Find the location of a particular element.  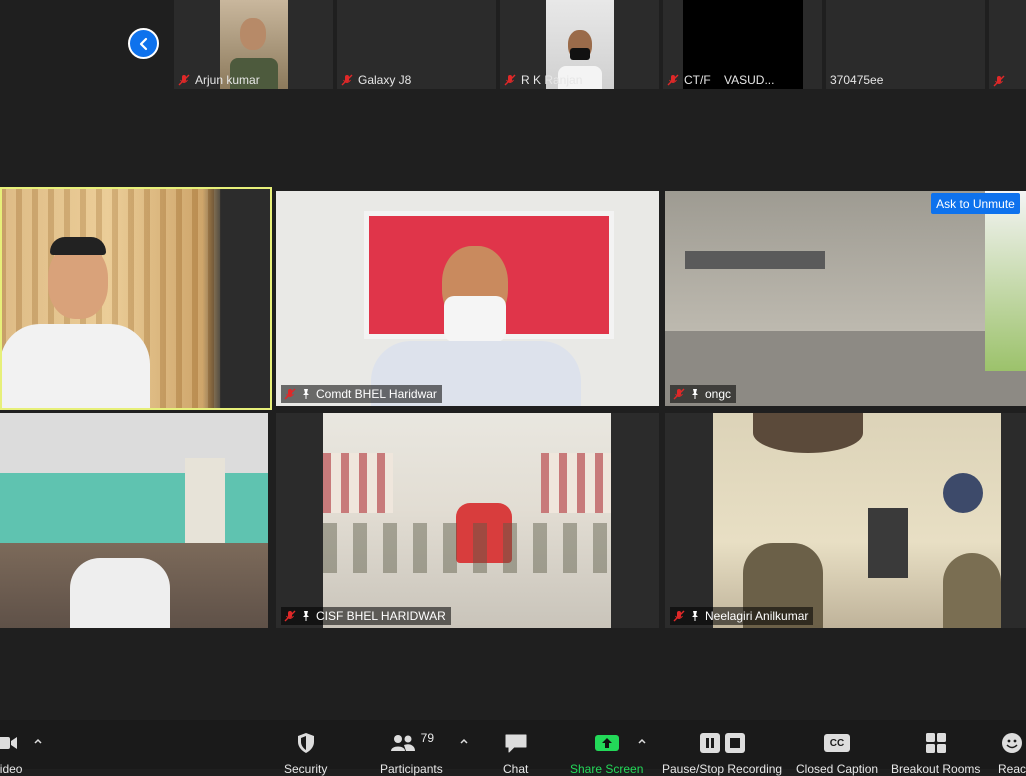

cc-icon: CC is located at coordinates (837, 743).